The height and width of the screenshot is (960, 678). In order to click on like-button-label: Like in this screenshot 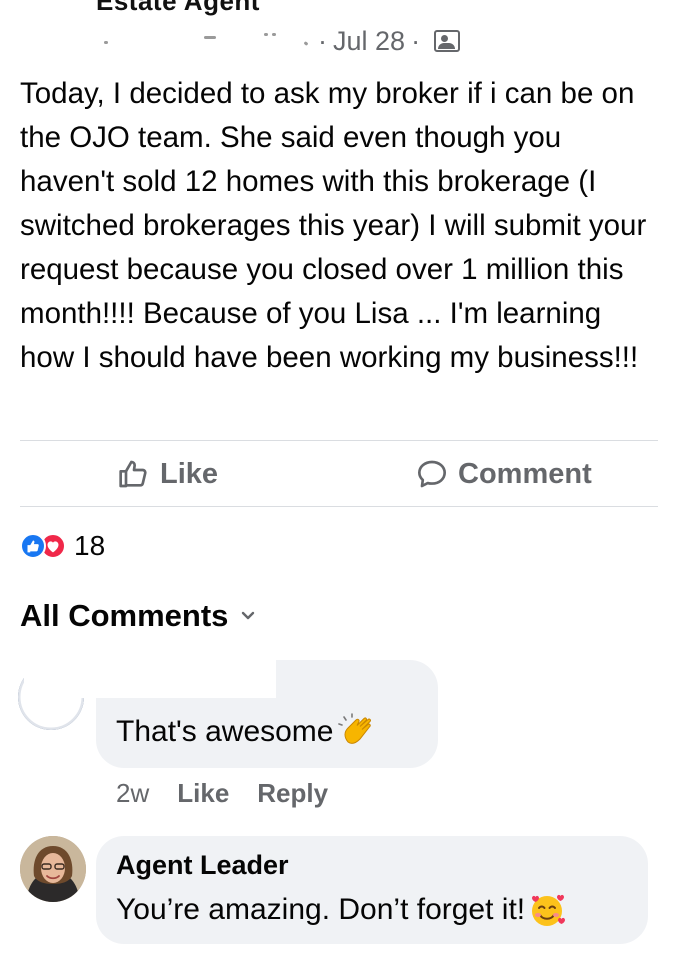, I will do `click(189, 473)`.